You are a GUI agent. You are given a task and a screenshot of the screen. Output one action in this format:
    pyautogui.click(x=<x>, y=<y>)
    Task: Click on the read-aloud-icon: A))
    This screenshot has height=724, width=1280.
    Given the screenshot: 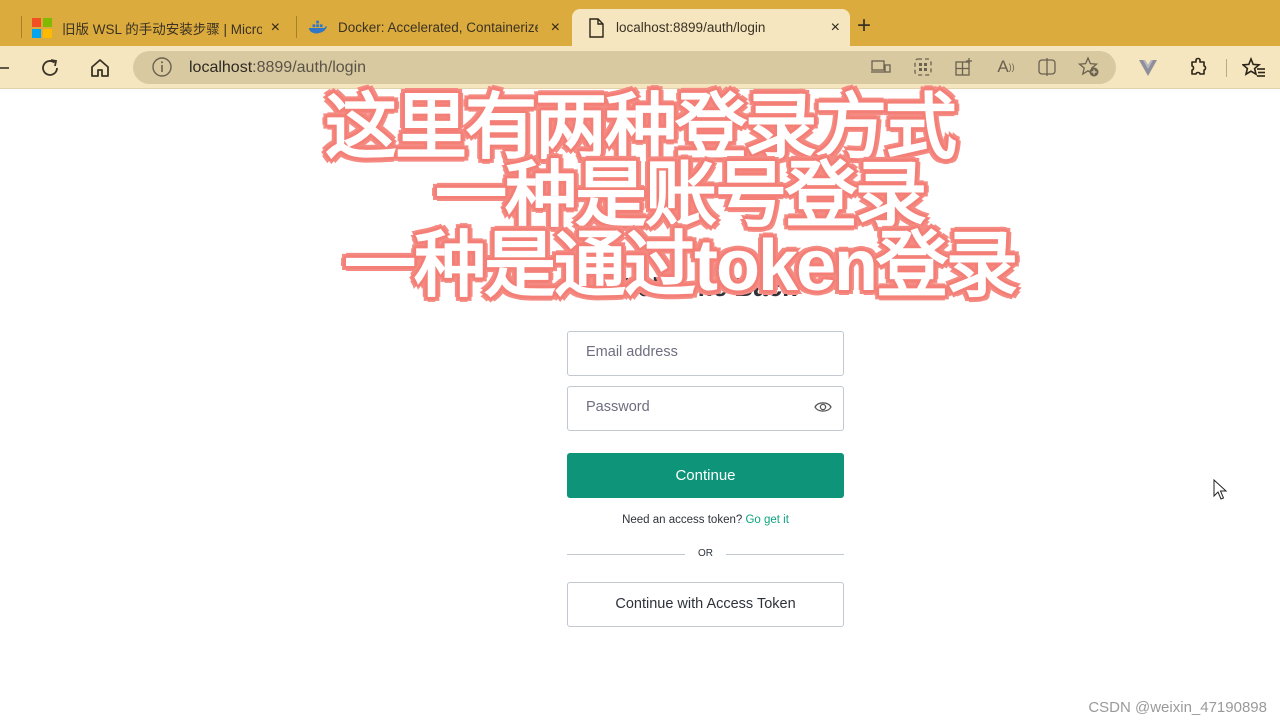 What is the action you would take?
    pyautogui.click(x=1006, y=67)
    